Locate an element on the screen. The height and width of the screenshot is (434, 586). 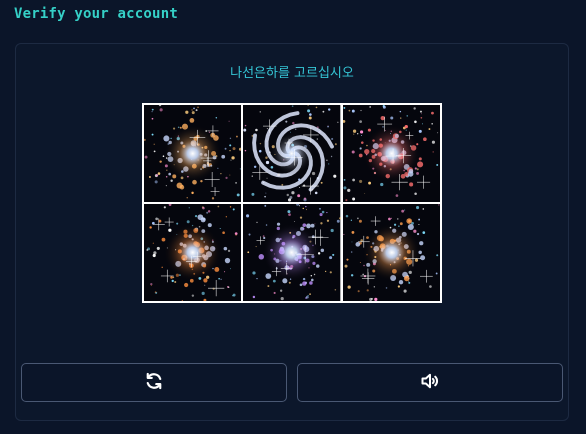
refresh-button is located at coordinates (154, 382).